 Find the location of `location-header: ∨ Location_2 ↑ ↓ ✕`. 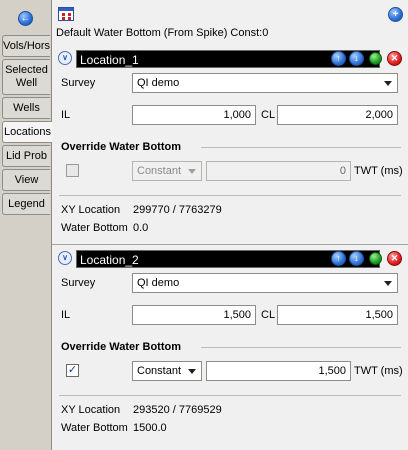

location-header: ∨ Location_2 ↑ ↓ ✕ is located at coordinates (230, 259).